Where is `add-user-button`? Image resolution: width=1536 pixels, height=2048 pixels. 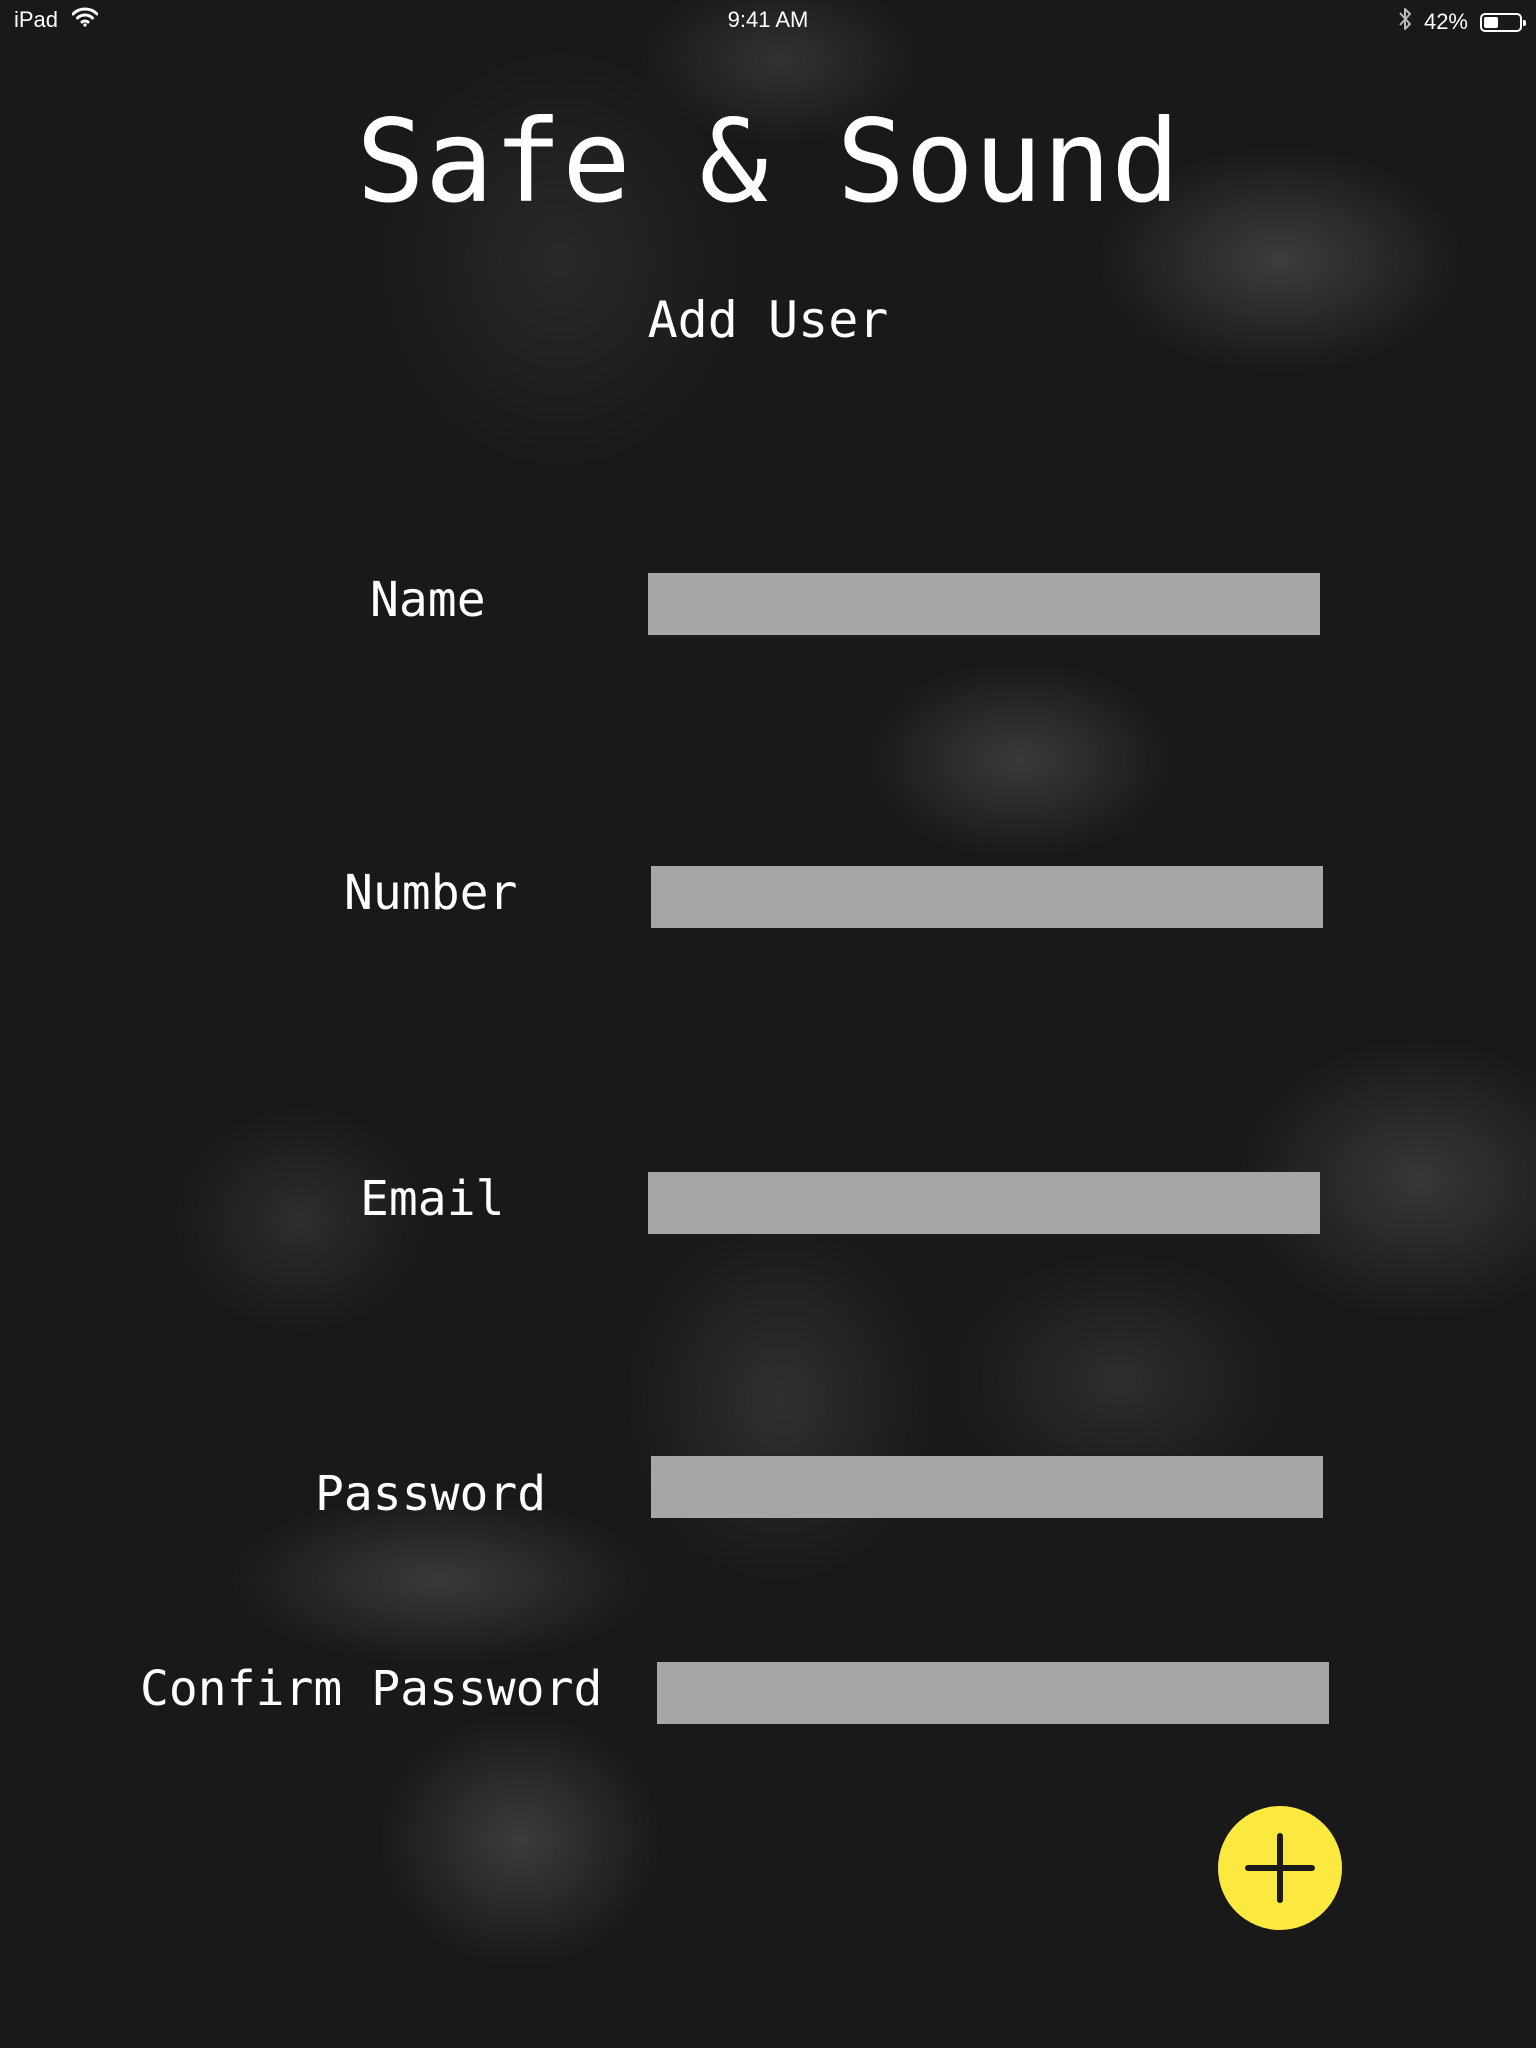 add-user-button is located at coordinates (1280, 1868).